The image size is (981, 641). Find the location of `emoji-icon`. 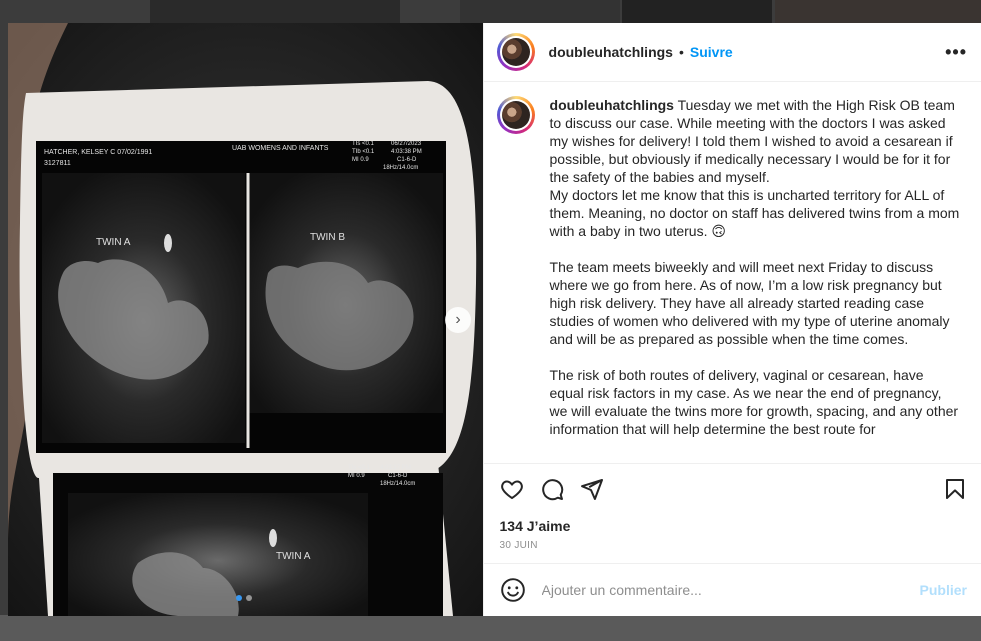

emoji-icon is located at coordinates (513, 590).